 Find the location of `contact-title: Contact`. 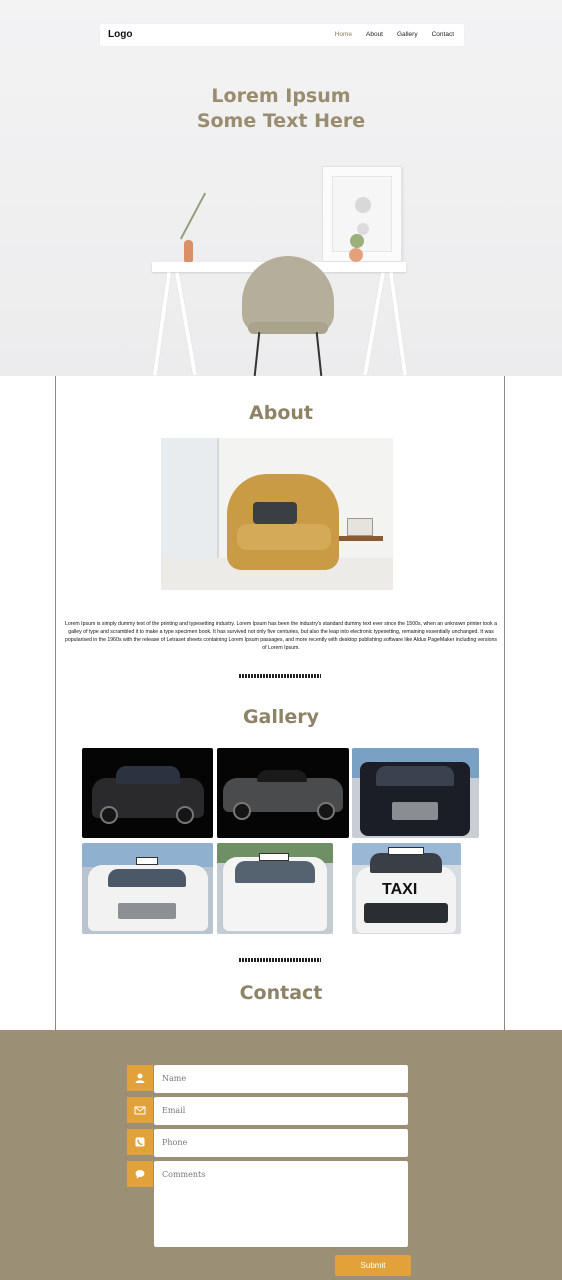

contact-title: Contact is located at coordinates (281, 993).